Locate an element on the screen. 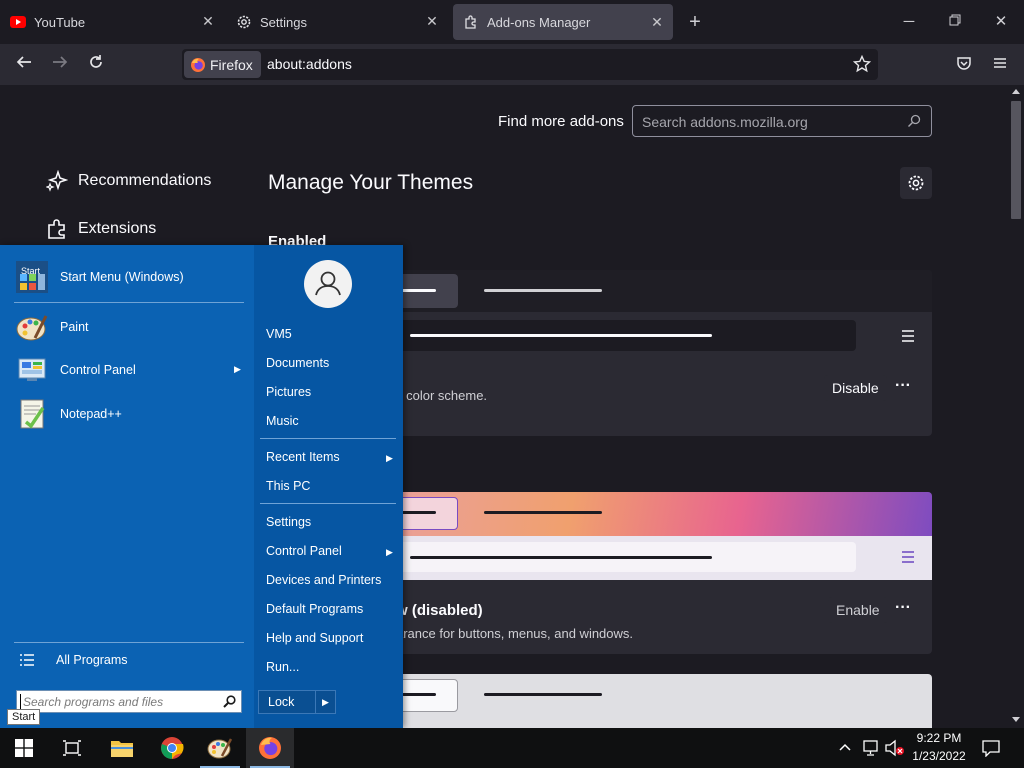 The image size is (1024, 768). pocket-icon is located at coordinates (964, 63).